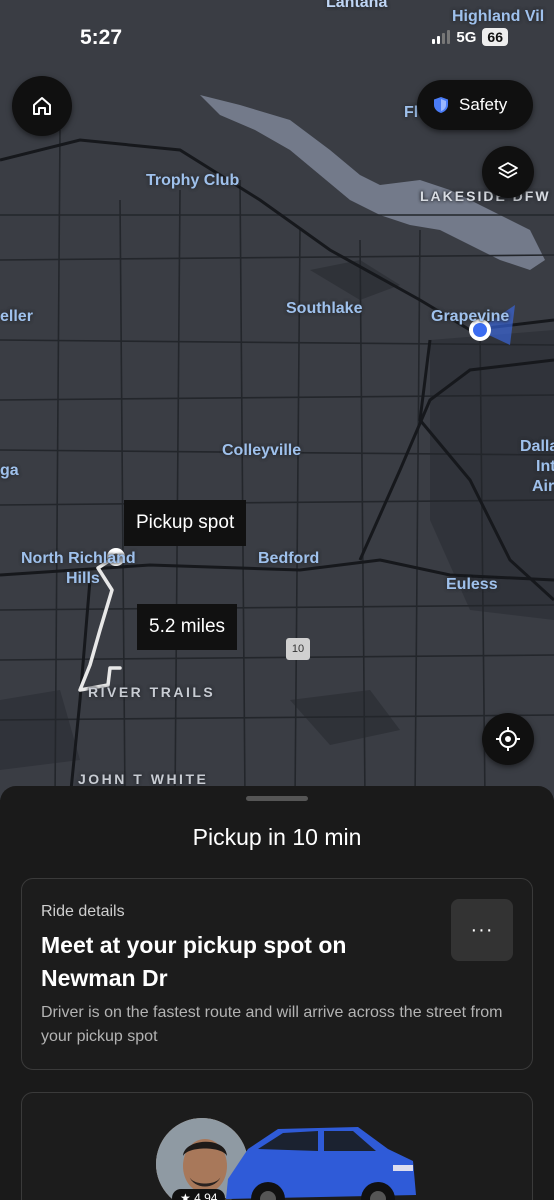  What do you see at coordinates (543, 486) in the screenshot?
I see `map-label-dallas-air: Air` at bounding box center [543, 486].